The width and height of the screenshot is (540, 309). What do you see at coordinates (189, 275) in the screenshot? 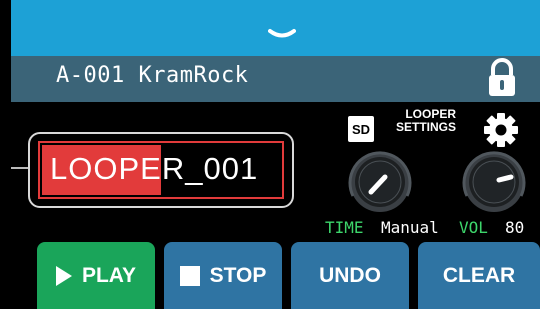
I see `stop-icon` at bounding box center [189, 275].